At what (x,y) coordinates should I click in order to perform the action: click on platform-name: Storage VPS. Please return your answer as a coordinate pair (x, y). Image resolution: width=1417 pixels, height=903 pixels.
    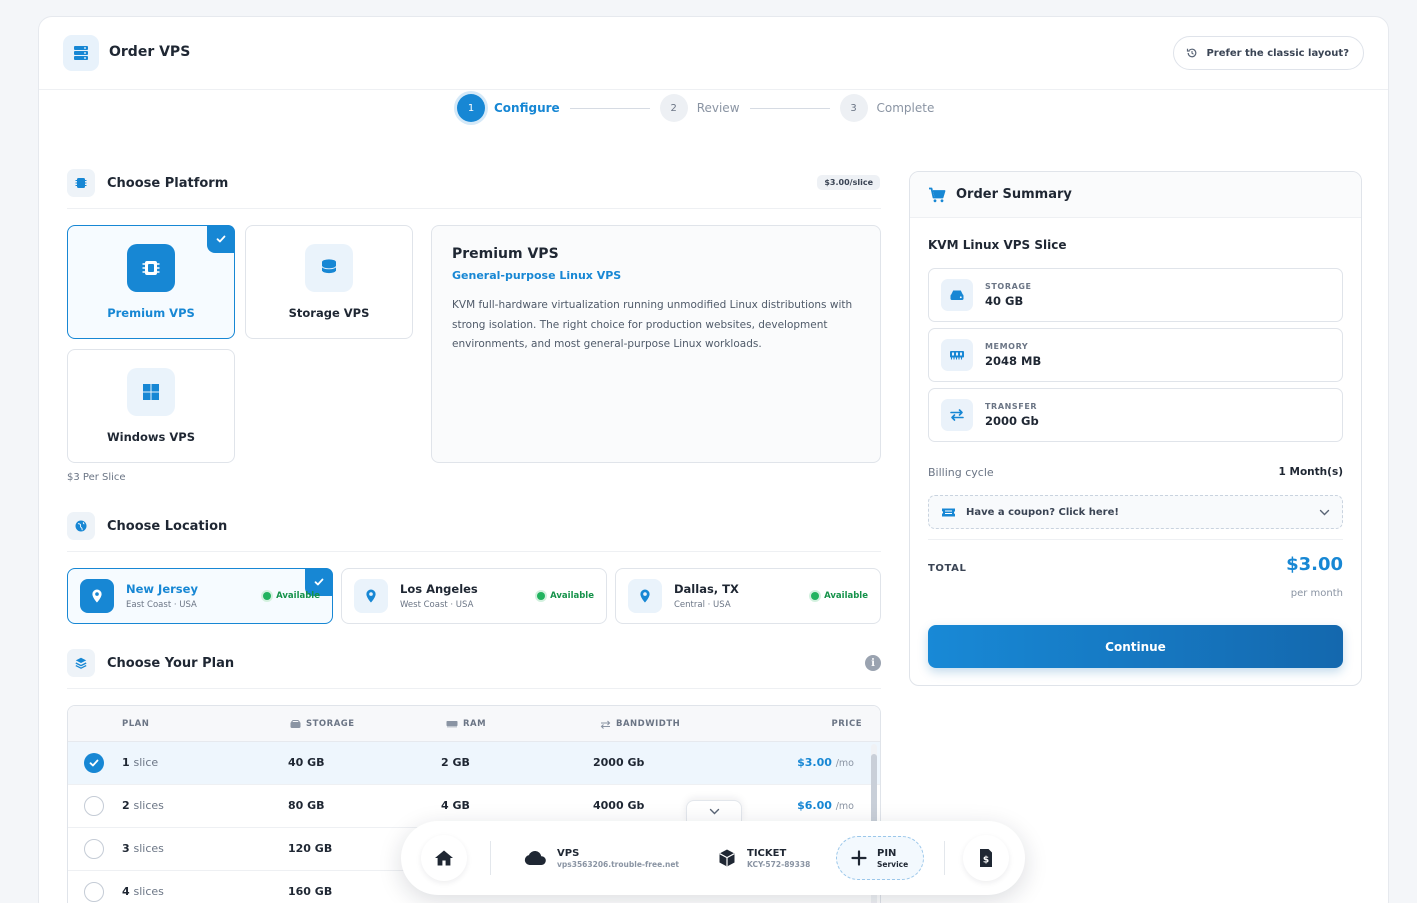
    Looking at the image, I should click on (329, 313).